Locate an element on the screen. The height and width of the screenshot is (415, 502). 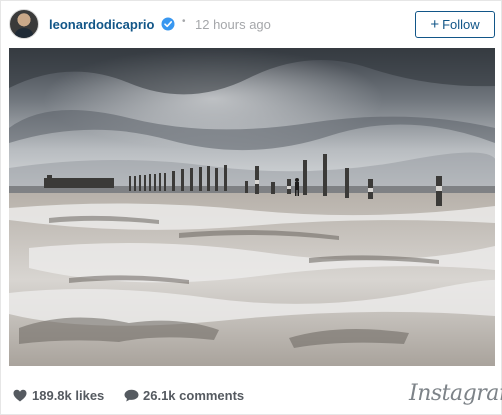
username-link: leonardodicaprio is located at coordinates (101, 24).